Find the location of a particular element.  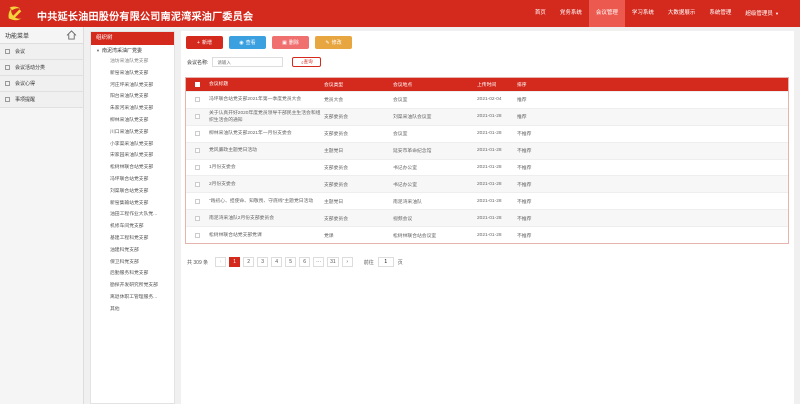

sidebar-item-meeting-category: 会议活动分类 is located at coordinates (41, 68).